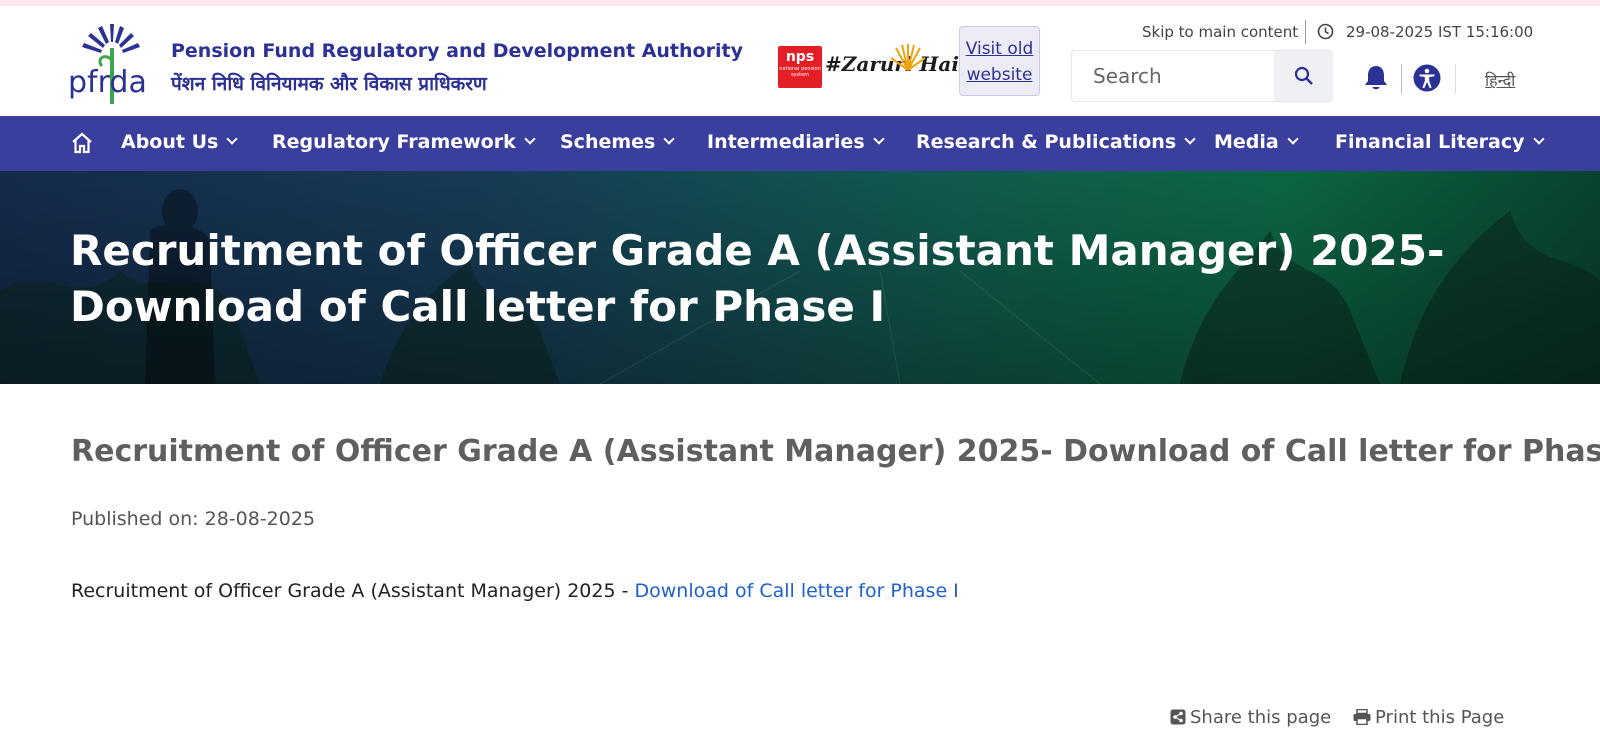  I want to click on hindi-language-link: हिन्दी, so click(1500, 80).